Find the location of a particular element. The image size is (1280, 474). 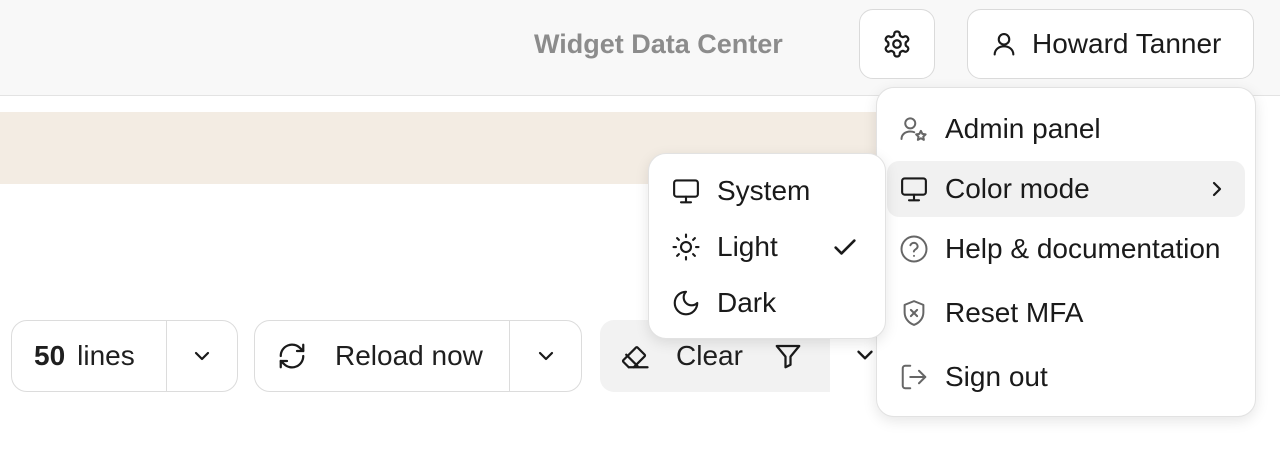

reload-dropdown-button is located at coordinates (545, 356).